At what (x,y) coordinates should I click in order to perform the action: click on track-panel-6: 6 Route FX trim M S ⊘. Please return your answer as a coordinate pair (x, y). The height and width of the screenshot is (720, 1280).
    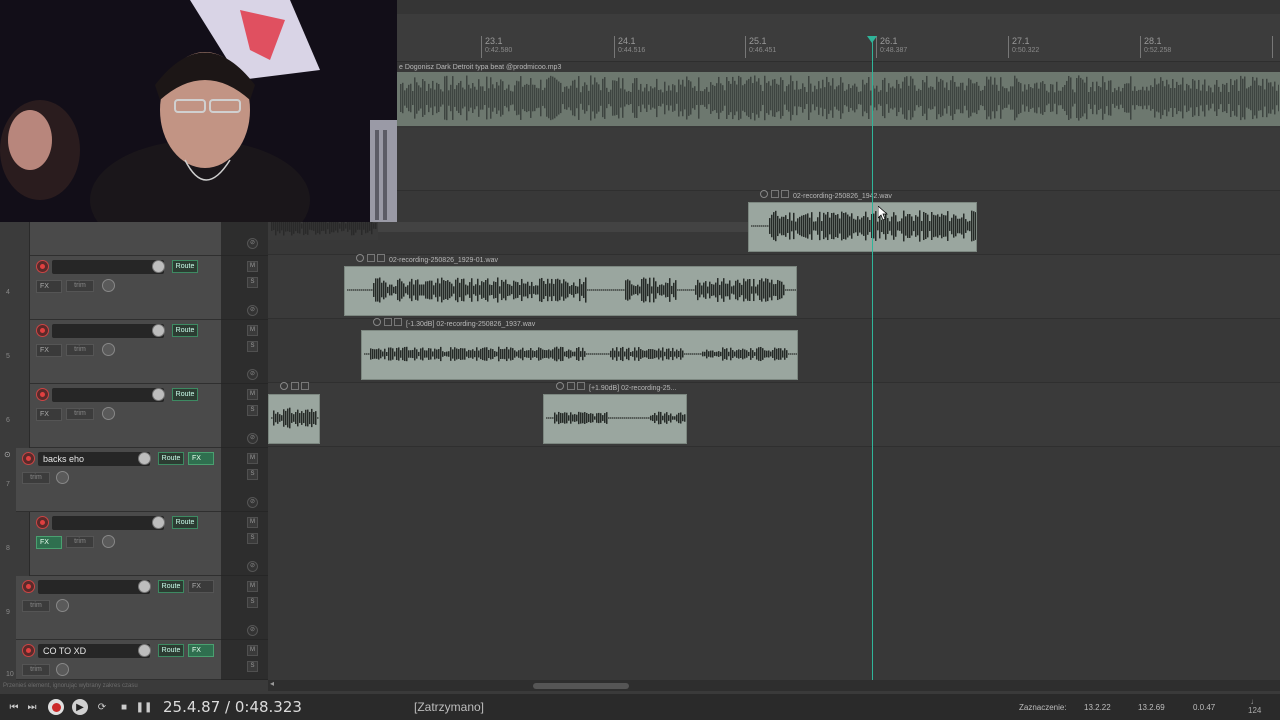
    Looking at the image, I should click on (134, 416).